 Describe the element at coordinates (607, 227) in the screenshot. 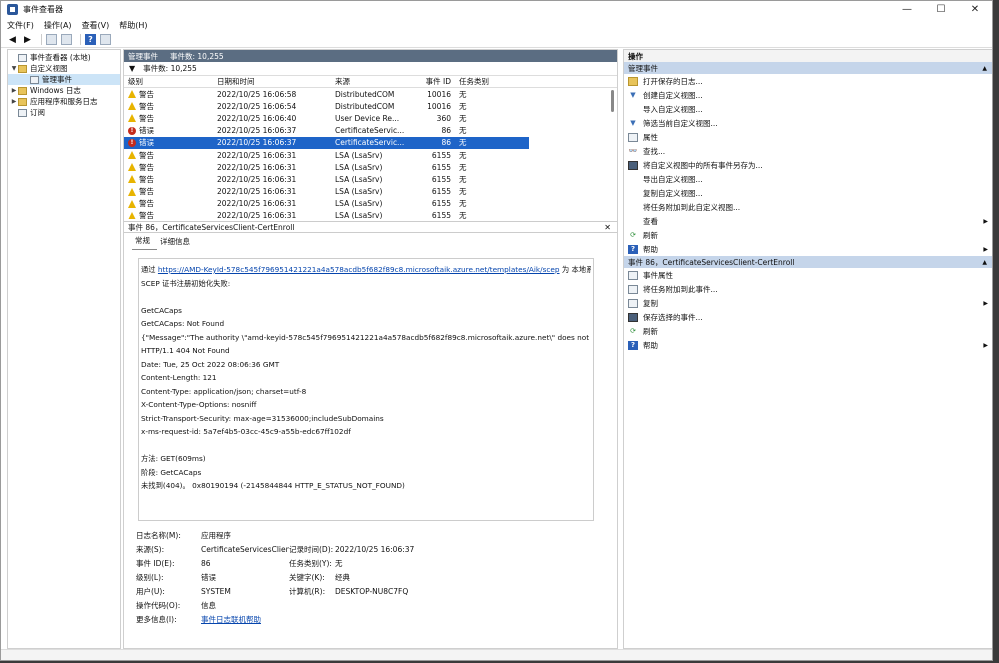

I see `close-detail-button: ✕` at that location.